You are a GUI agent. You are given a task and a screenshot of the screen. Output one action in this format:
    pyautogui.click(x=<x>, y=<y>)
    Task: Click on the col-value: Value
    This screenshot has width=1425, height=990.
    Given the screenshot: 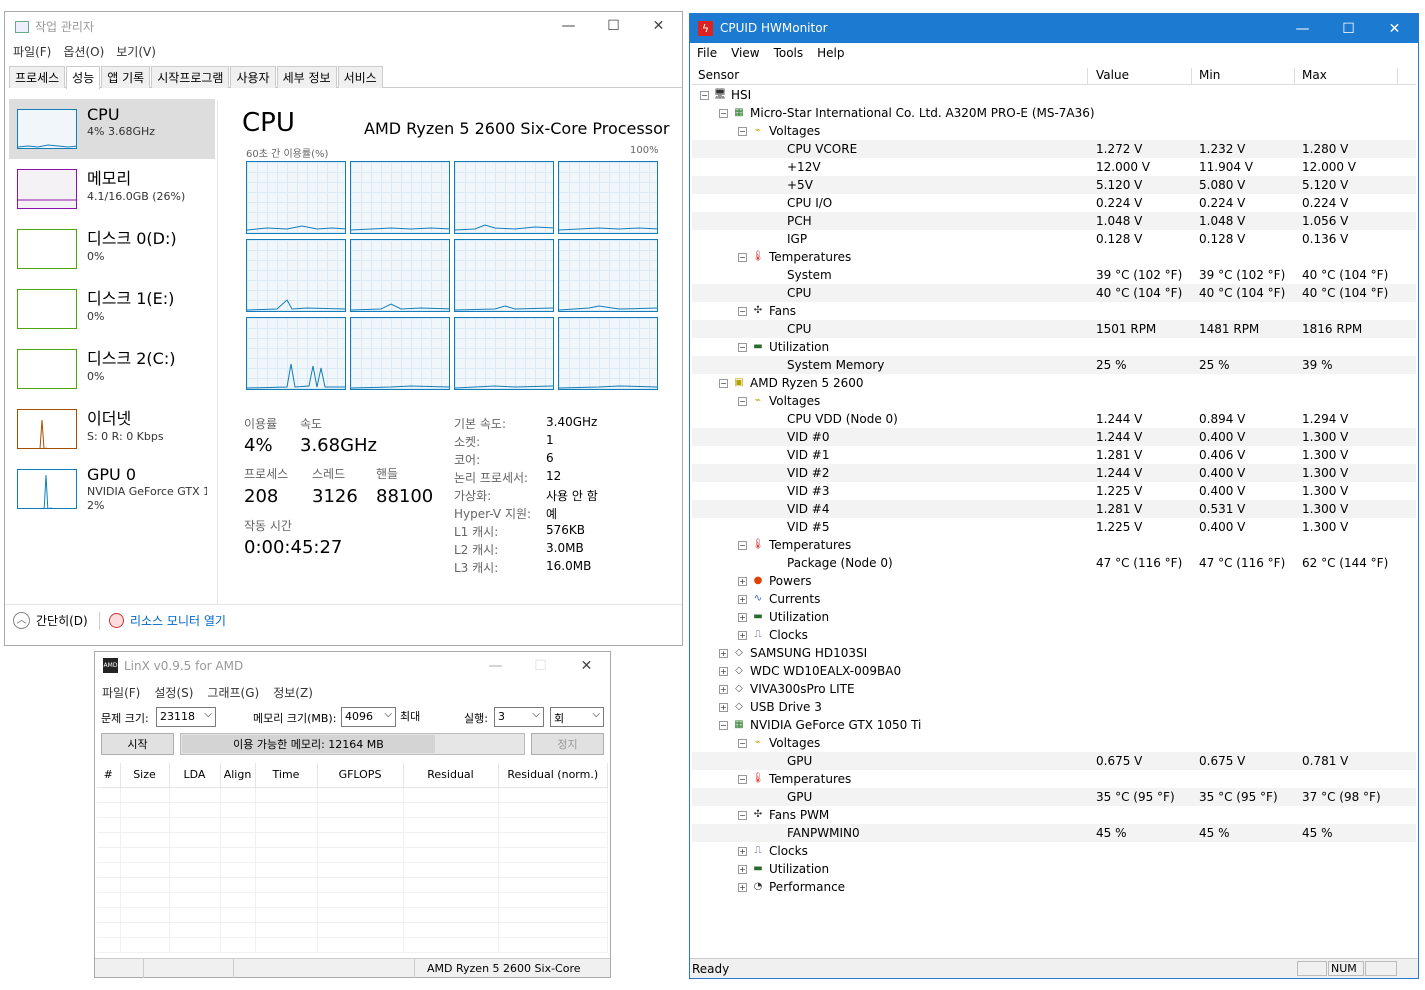 What is the action you would take?
    pyautogui.click(x=1141, y=76)
    